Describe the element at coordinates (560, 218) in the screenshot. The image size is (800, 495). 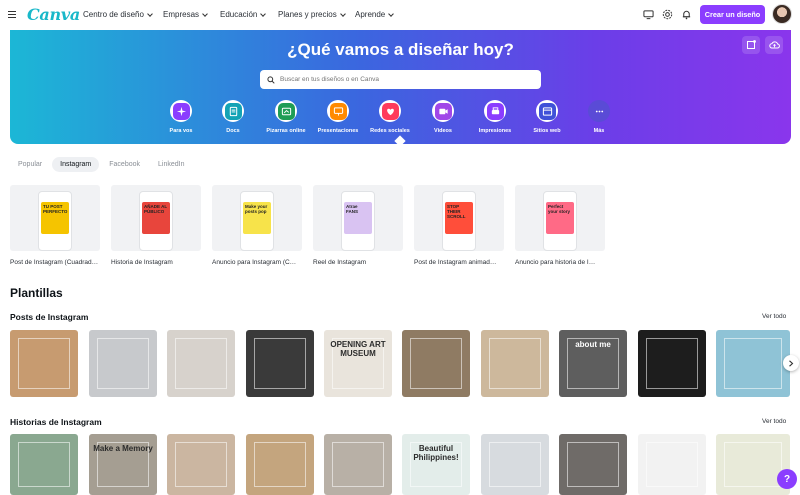
I see `design-type-artwork-text: Perfect your story` at that location.